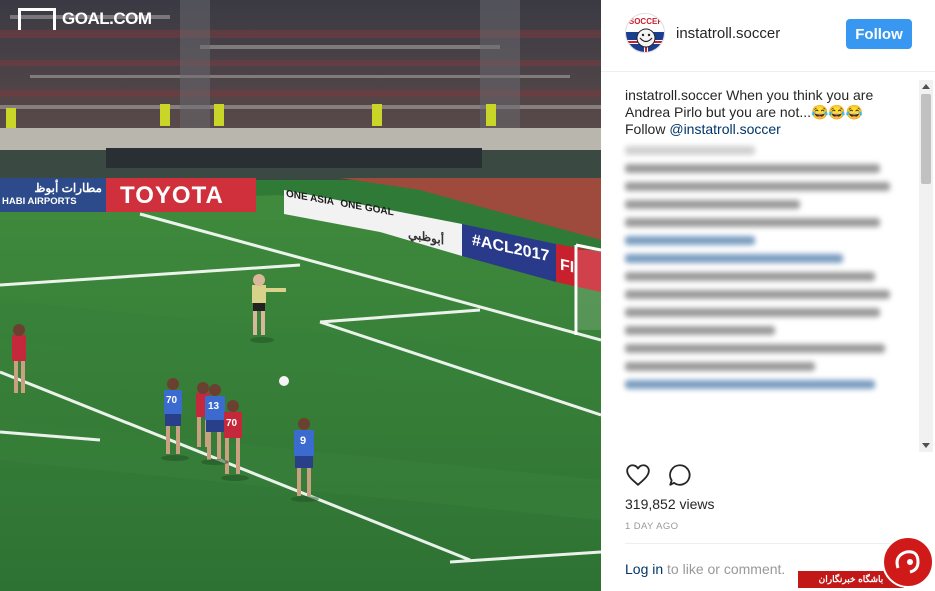 The height and width of the screenshot is (591, 935). What do you see at coordinates (724, 129) in the screenshot?
I see `caption-mention-link: @instatroll.soccer` at bounding box center [724, 129].